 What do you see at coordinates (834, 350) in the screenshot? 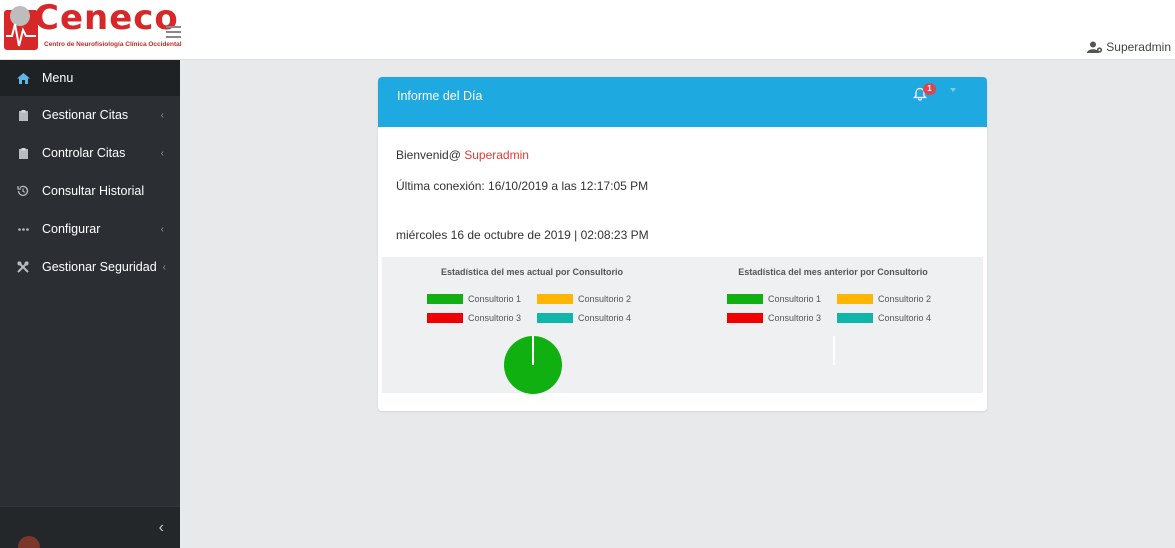
I see `pie-chart-previous` at bounding box center [834, 350].